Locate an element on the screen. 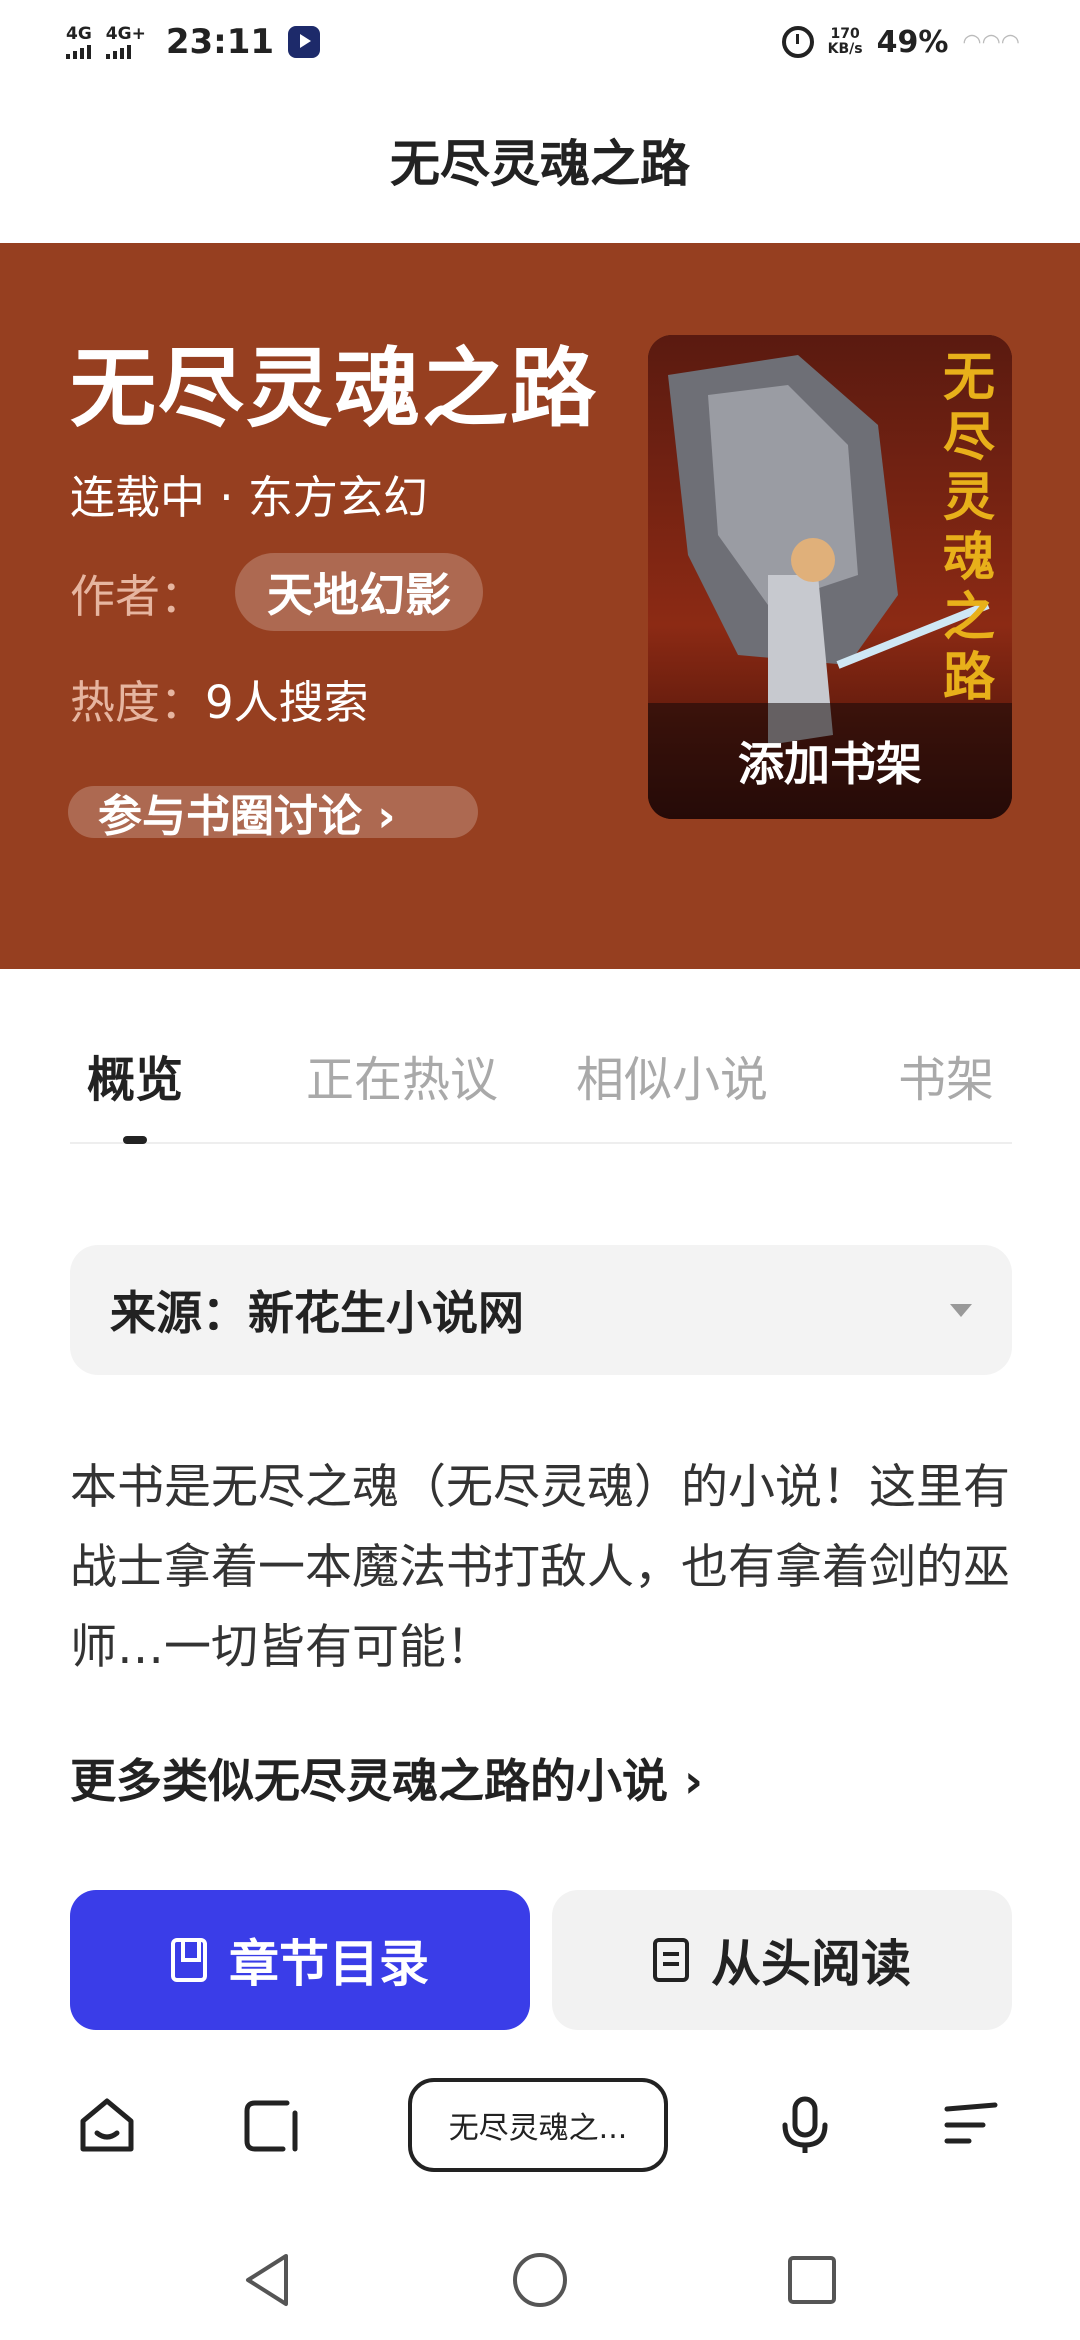  signal-1-icon: 4G is located at coordinates (79, 41).